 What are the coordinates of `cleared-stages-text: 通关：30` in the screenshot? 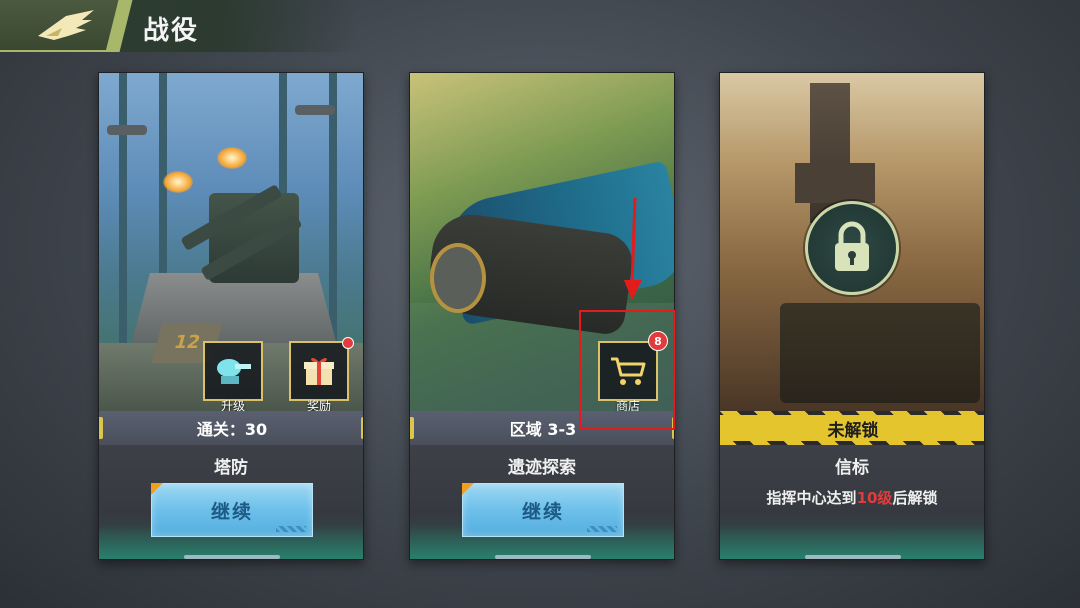 It's located at (232, 429).